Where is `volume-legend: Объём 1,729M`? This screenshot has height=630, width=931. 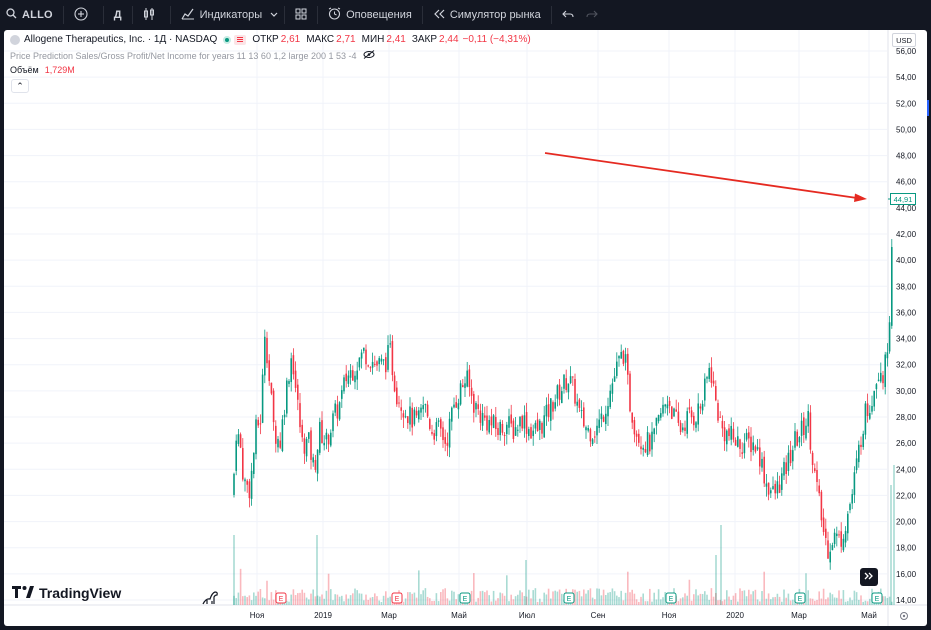 volume-legend: Объём 1,729M is located at coordinates (42, 70).